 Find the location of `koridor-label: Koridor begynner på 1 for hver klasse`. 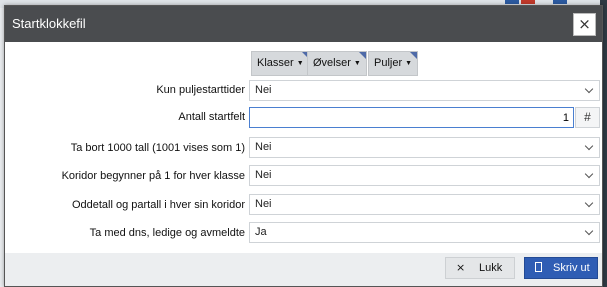

koridor-label: Koridor begynner på 1 for hver klasse is located at coordinates (153, 176).